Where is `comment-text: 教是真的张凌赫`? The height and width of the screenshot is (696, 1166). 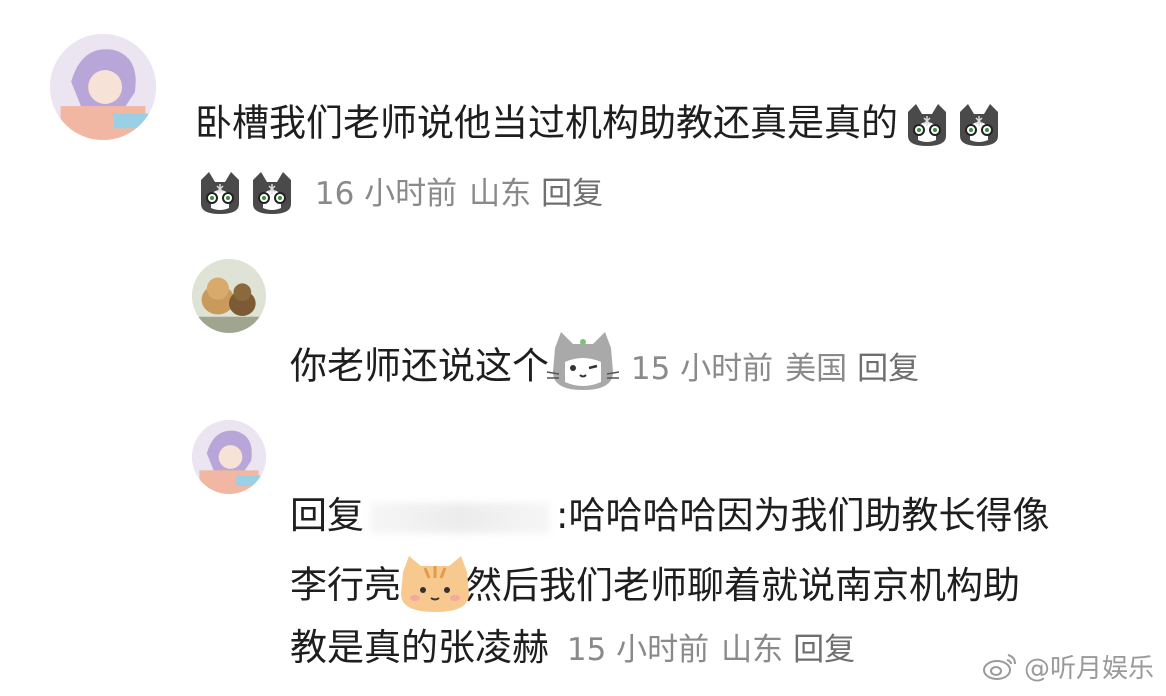
comment-text: 教是真的张凌赫 is located at coordinates (419, 647).